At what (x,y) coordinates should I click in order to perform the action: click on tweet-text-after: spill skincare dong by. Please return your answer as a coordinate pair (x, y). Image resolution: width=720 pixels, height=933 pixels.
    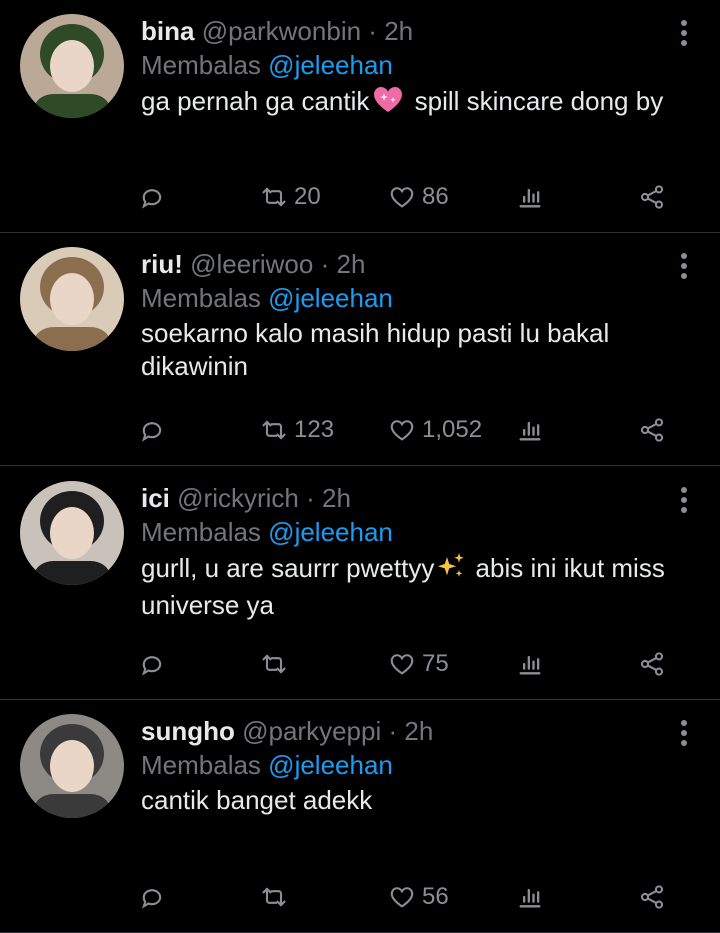
    Looking at the image, I should click on (535, 101).